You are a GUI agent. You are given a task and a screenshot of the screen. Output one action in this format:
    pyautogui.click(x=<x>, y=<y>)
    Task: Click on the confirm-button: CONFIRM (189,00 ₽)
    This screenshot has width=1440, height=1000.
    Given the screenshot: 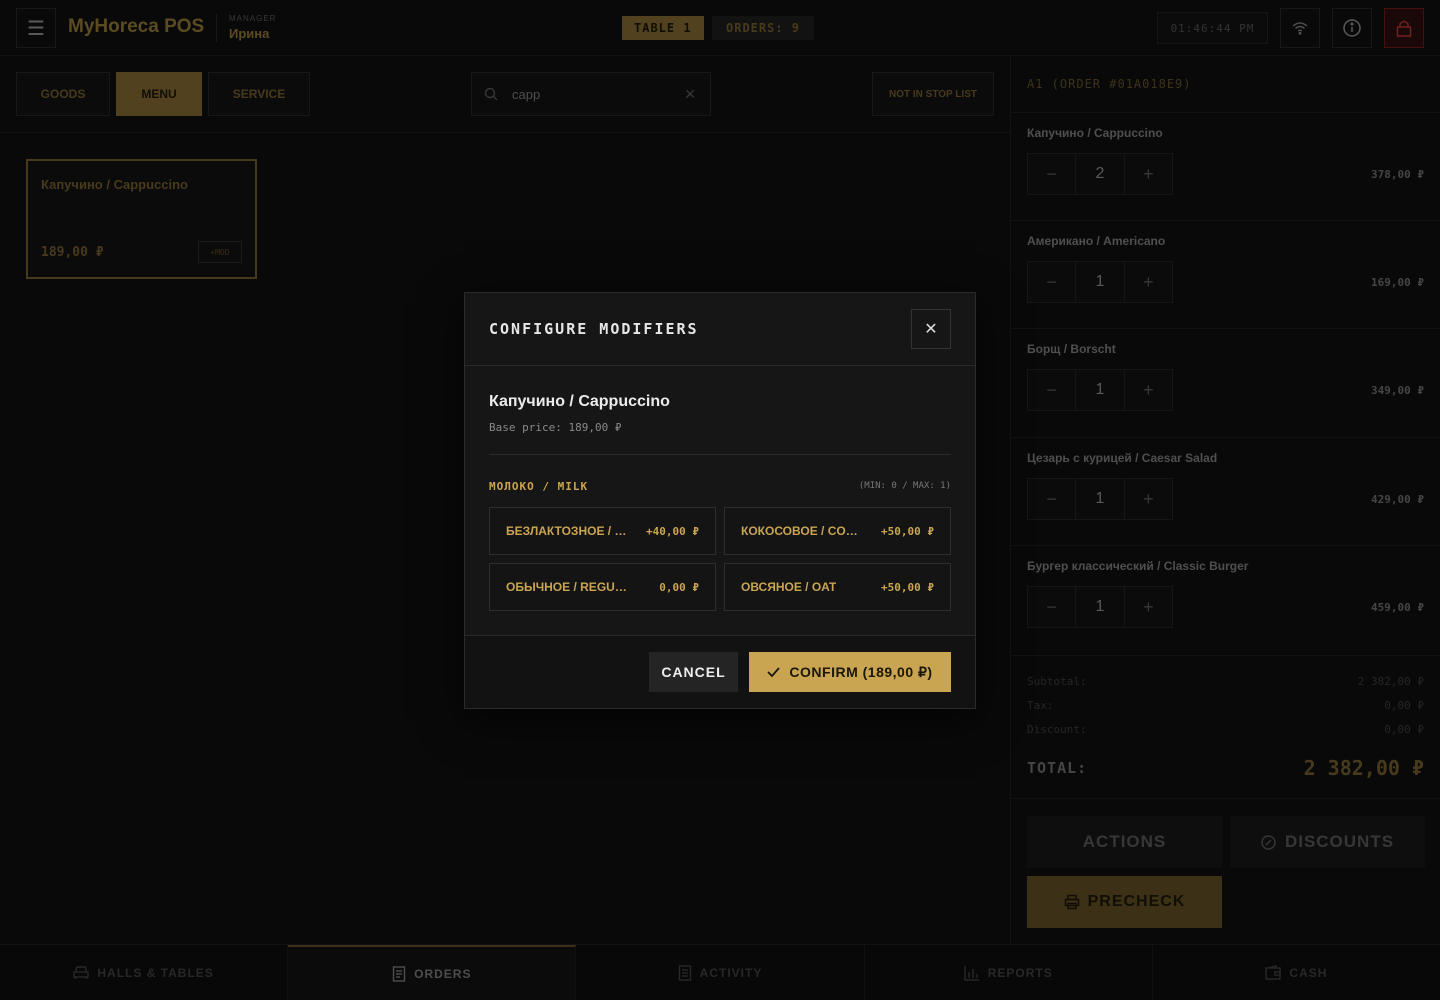 What is the action you would take?
    pyautogui.click(x=850, y=672)
    